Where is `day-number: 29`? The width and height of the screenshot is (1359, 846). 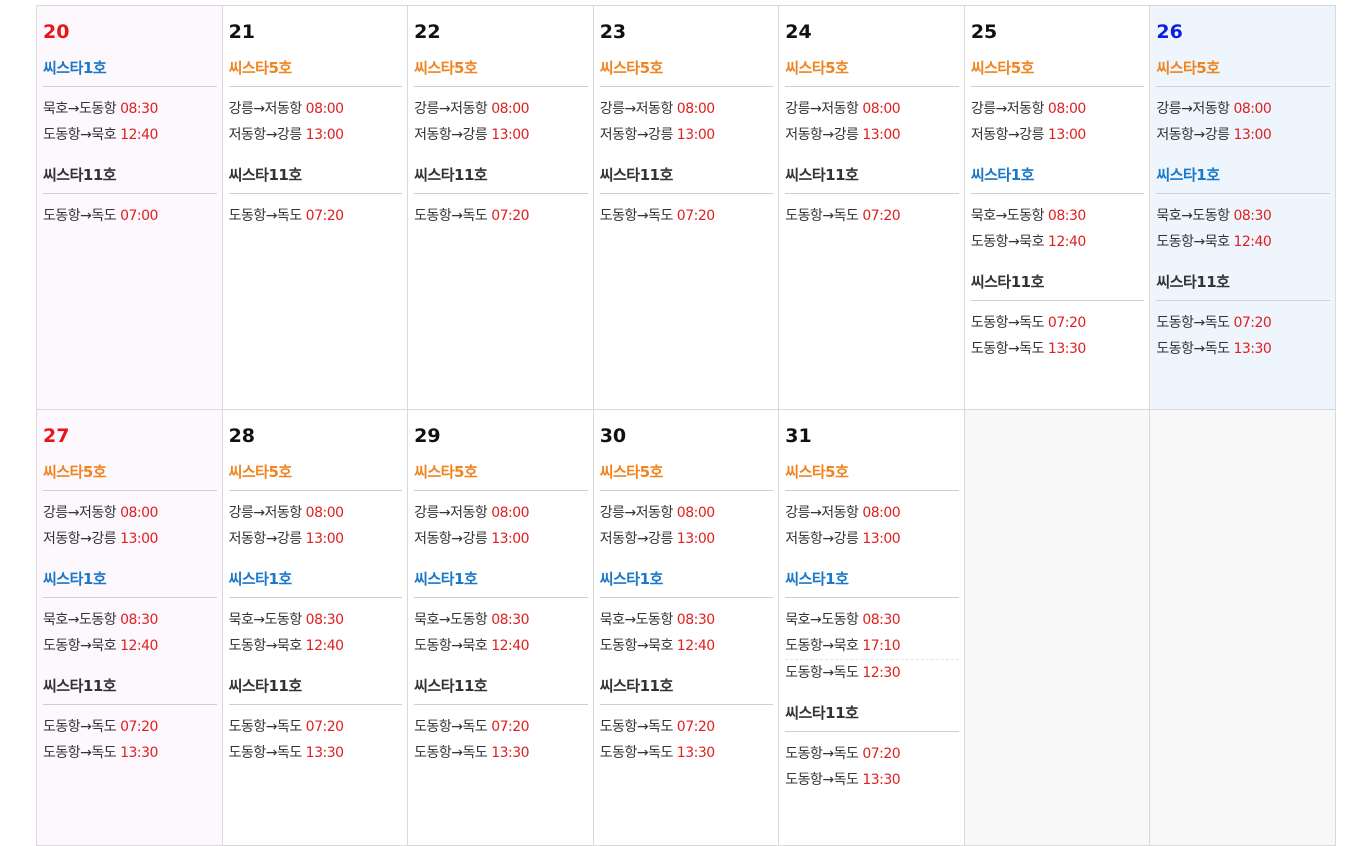
day-number: 29 is located at coordinates (427, 436).